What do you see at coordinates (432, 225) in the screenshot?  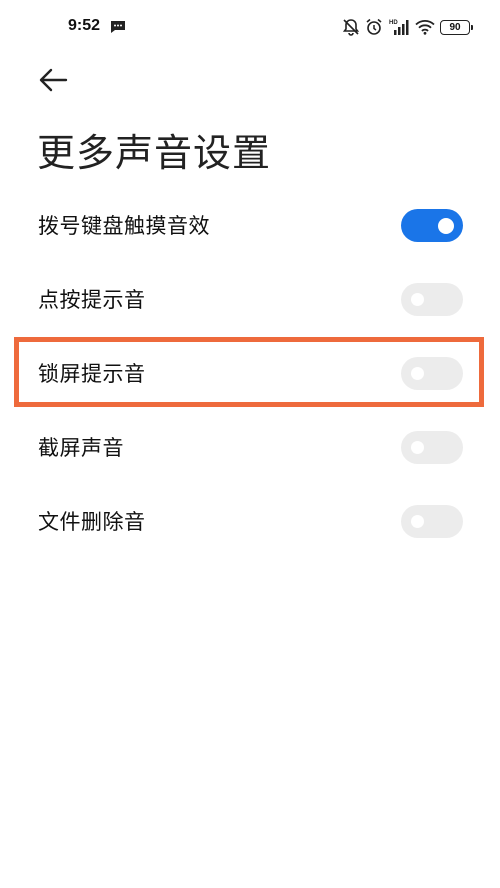 I see `dialpad-touch-sound-toggle` at bounding box center [432, 225].